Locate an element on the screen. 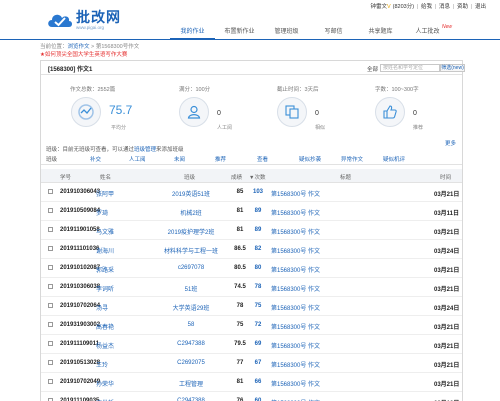 The width and height of the screenshot is (500, 401). contest-notice: ★如何顶尖全国大学生英语写作大赛 is located at coordinates (83, 54).